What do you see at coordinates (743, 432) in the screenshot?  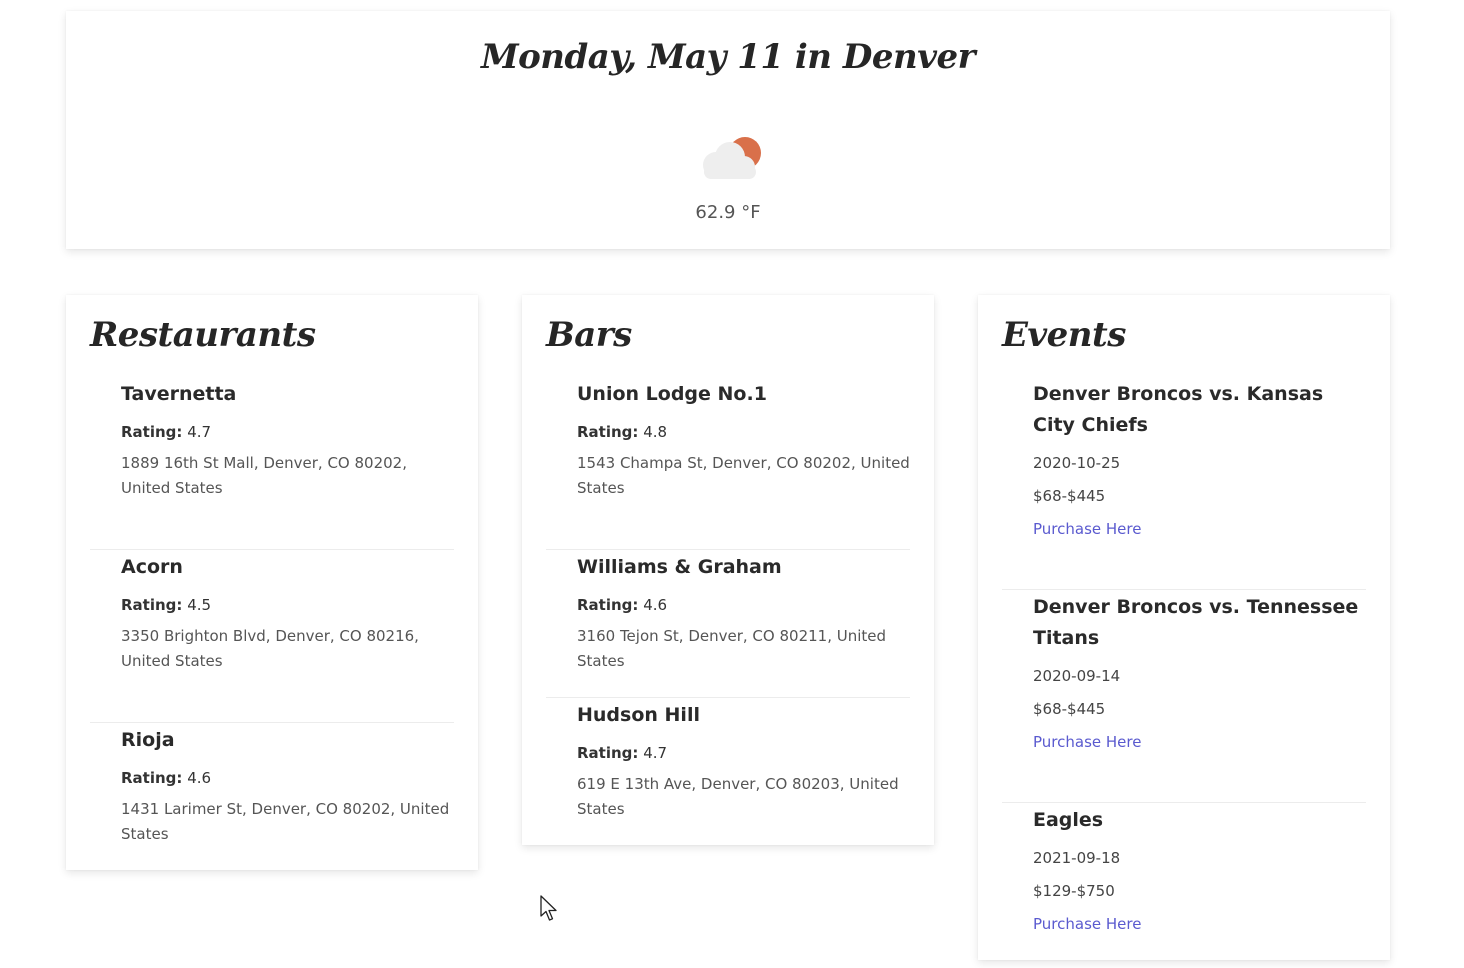 I see `bar-rating: Rating: 4.8` at bounding box center [743, 432].